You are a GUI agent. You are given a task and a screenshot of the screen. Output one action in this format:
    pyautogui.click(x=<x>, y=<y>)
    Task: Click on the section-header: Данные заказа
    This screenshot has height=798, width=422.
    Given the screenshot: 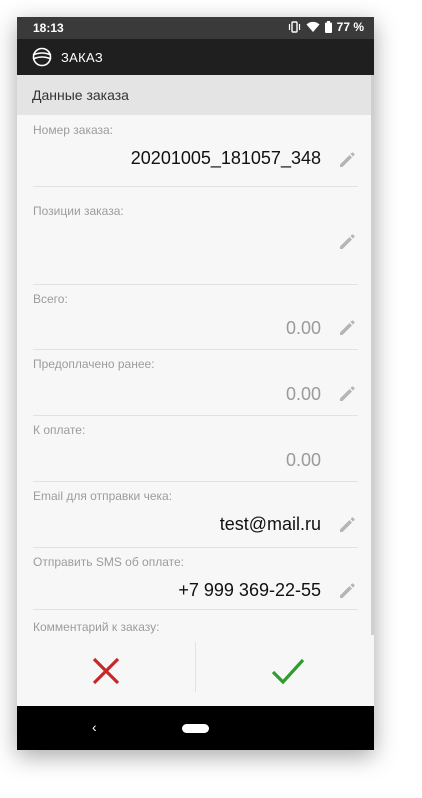 What is the action you would take?
    pyautogui.click(x=194, y=95)
    